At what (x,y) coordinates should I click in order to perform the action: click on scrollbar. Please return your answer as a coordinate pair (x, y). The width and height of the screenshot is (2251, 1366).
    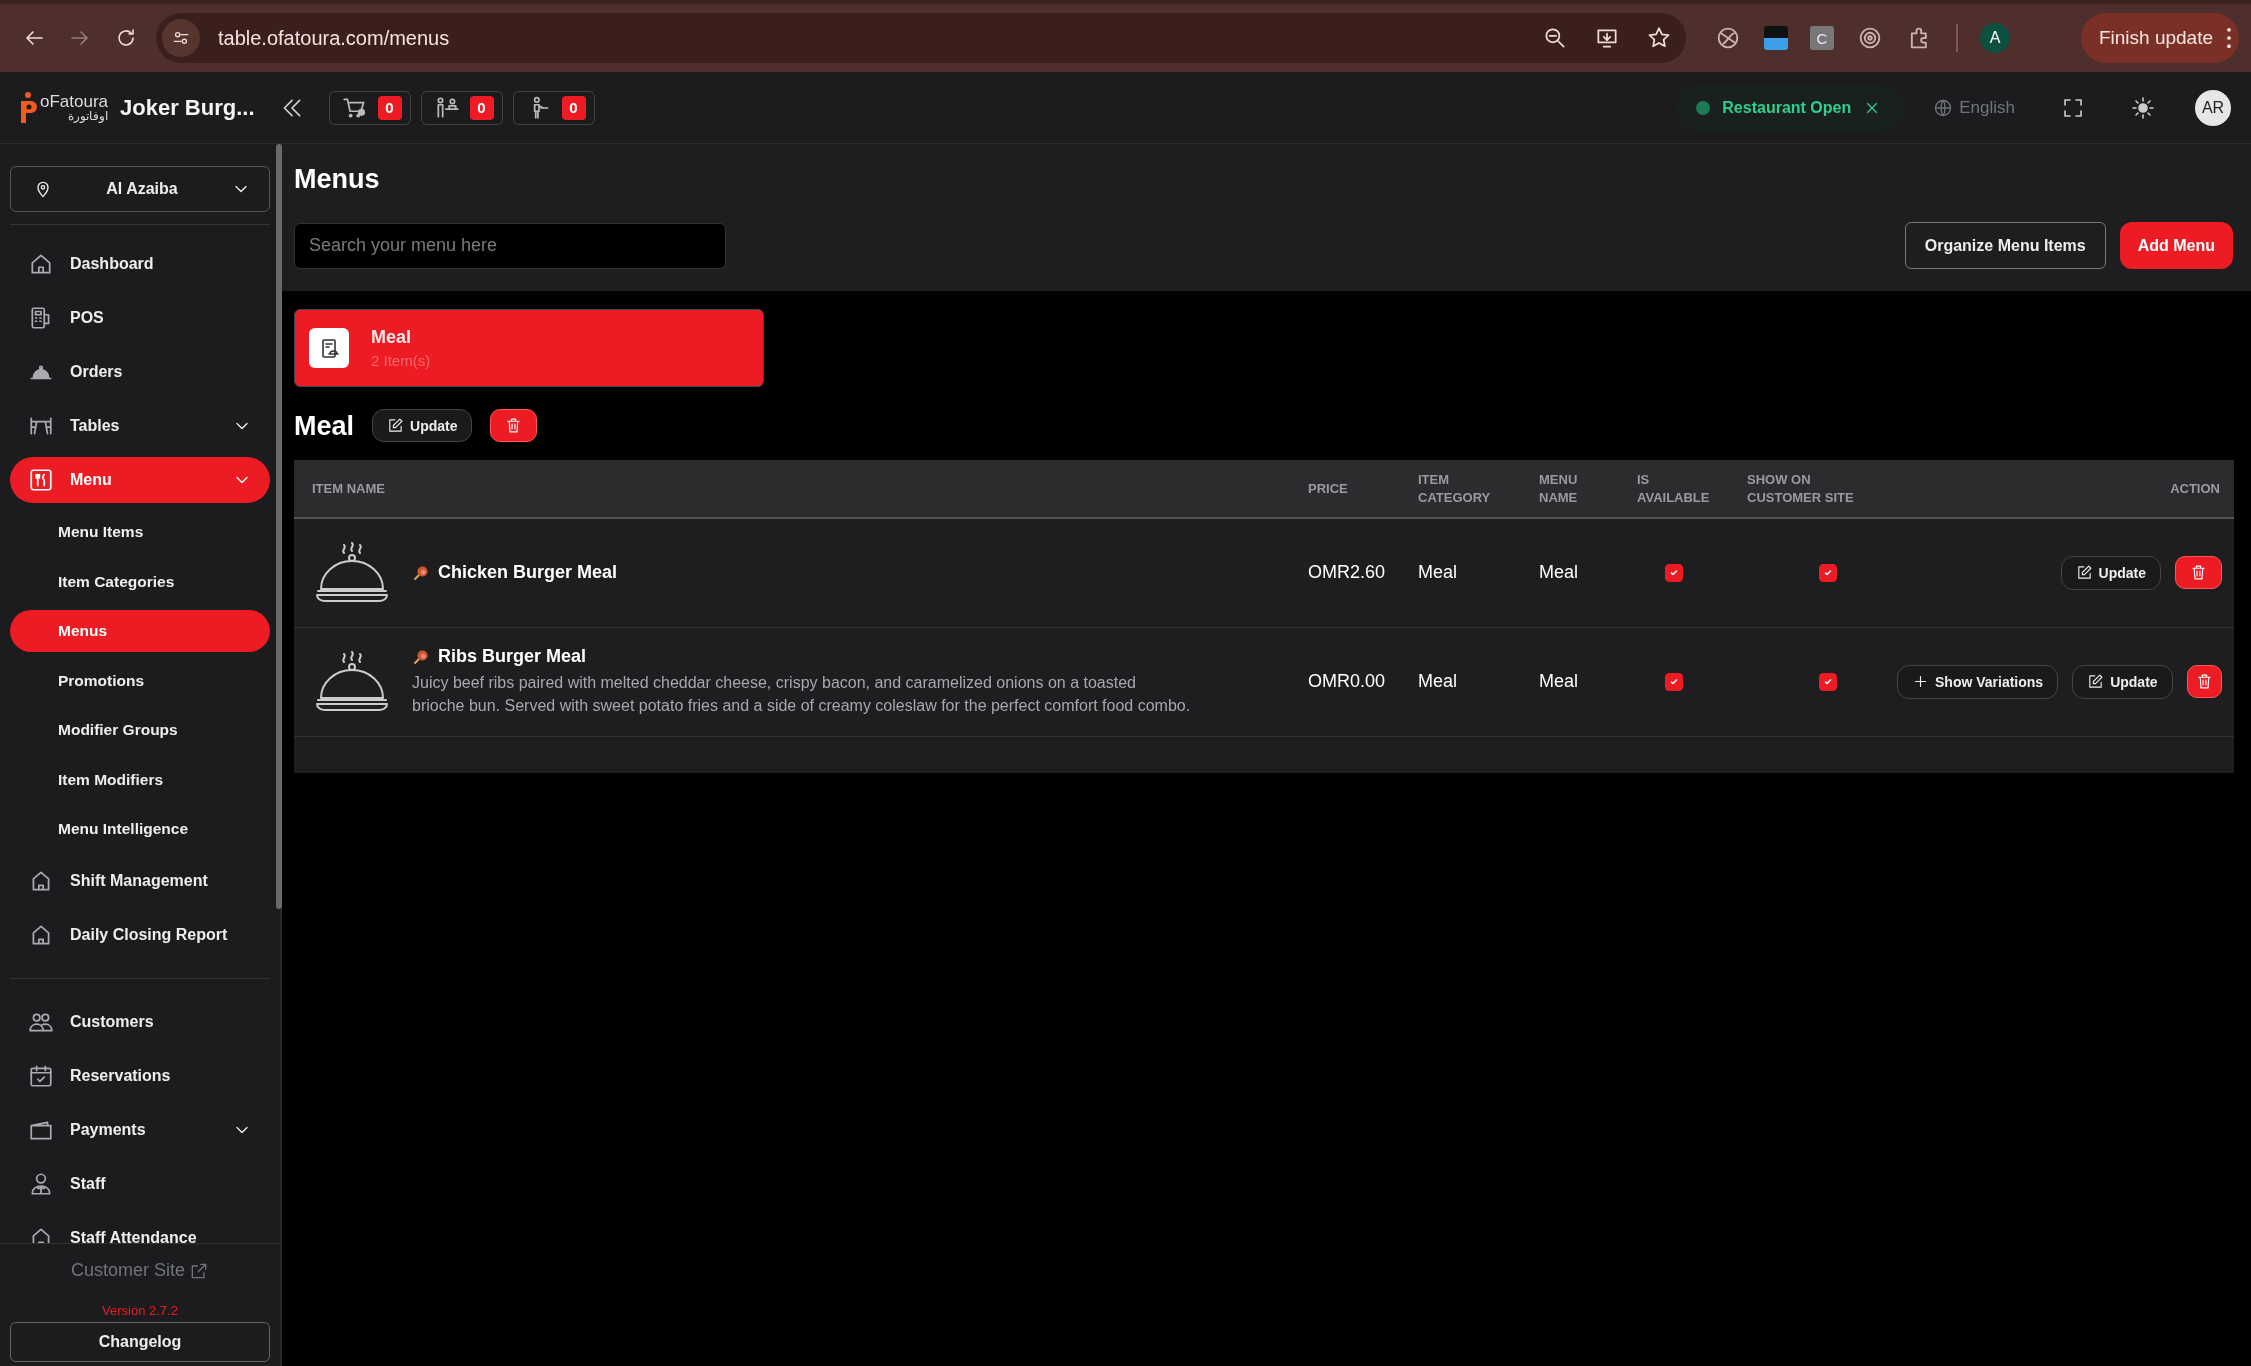
    Looking at the image, I should click on (279, 526).